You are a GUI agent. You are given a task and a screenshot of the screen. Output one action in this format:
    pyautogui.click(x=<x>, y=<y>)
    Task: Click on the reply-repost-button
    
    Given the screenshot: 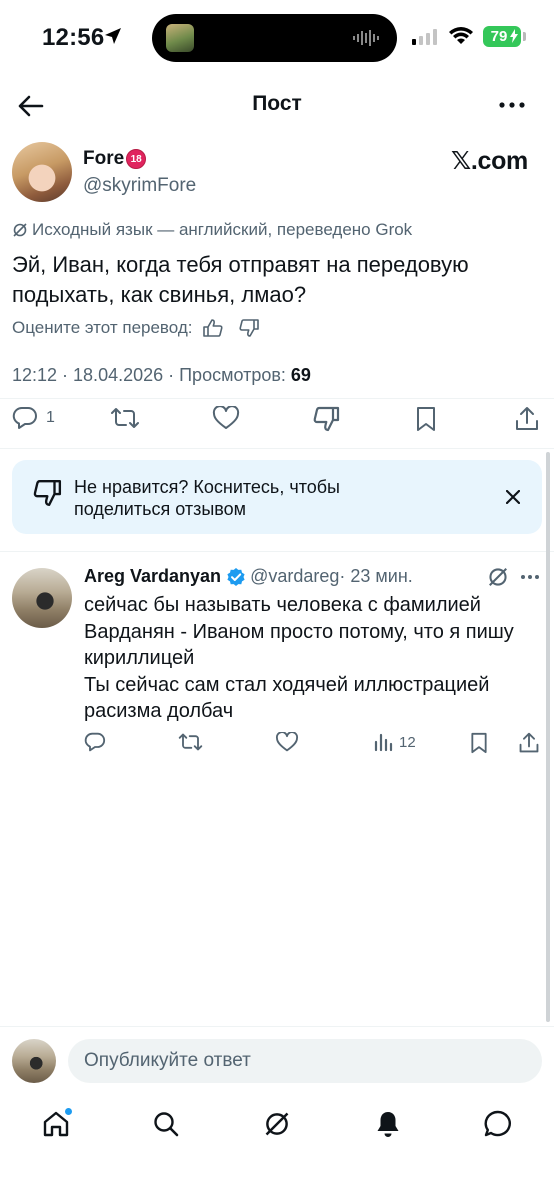 What is the action you would take?
    pyautogui.click(x=190, y=742)
    